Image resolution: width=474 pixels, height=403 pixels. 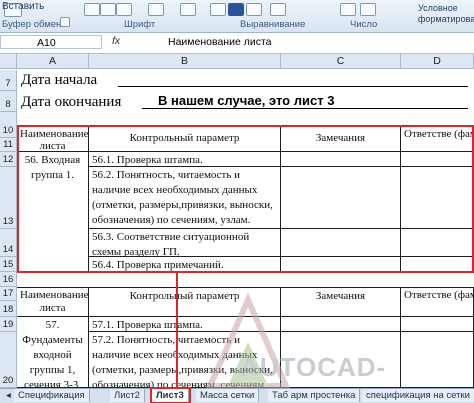 I want to click on group-font: Шрифт, so click(x=140, y=24).